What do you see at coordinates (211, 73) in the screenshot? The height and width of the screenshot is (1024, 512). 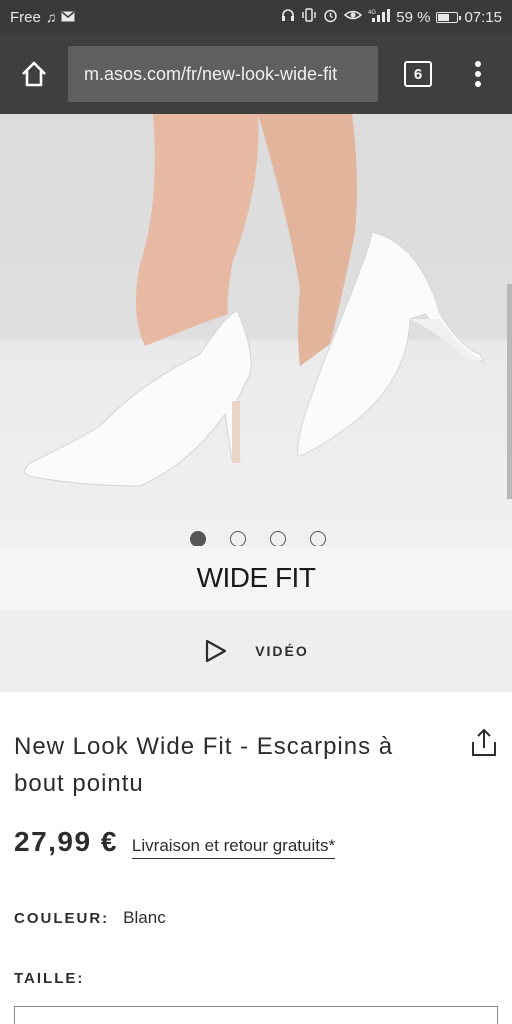 I see `url-text: m.asos.com/fr/new-look-wide-fit` at bounding box center [211, 73].